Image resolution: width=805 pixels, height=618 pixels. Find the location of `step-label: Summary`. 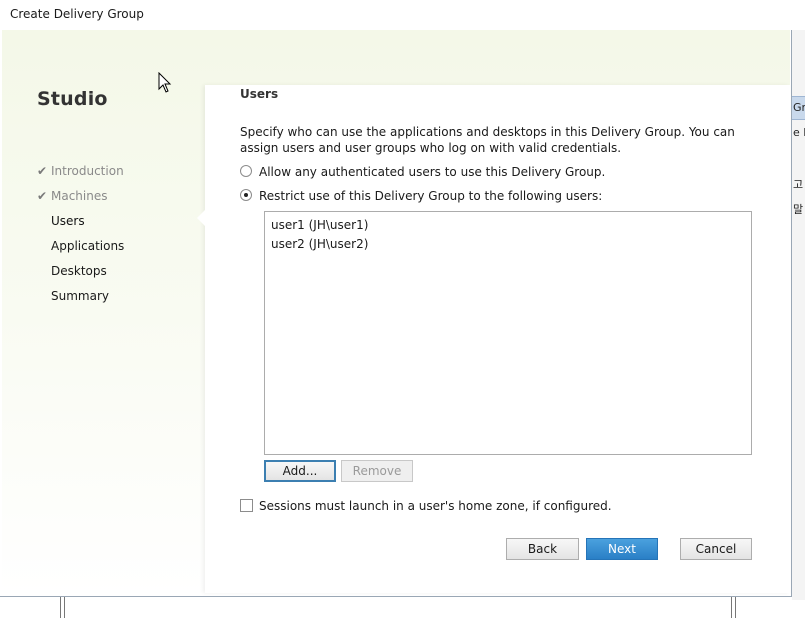

step-label: Summary is located at coordinates (80, 296).